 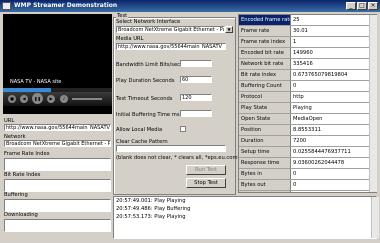 What do you see at coordinates (12, 99) in the screenshot?
I see `stop-icon: ■` at bounding box center [12, 99].